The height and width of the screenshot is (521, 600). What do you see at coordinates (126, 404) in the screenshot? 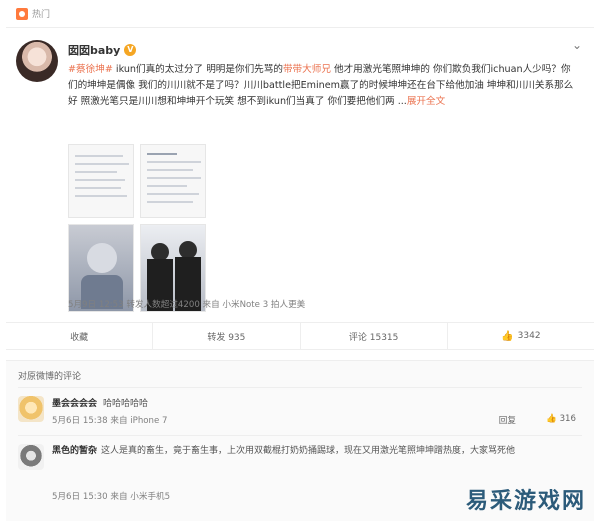
I see `comment-text: 哈哈哈哈哈` at bounding box center [126, 404].